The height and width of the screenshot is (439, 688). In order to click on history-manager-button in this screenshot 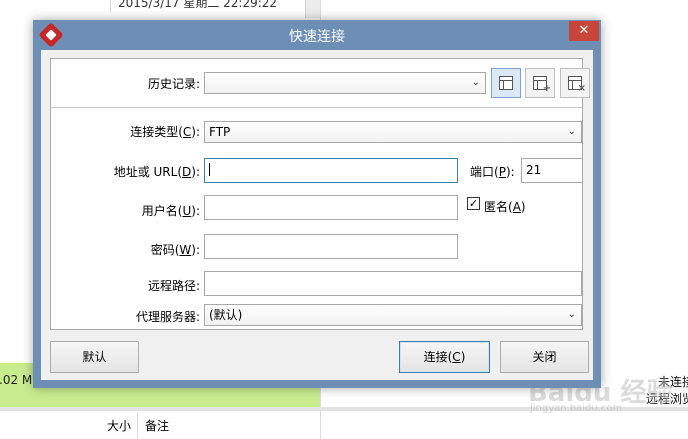, I will do `click(506, 83)`.